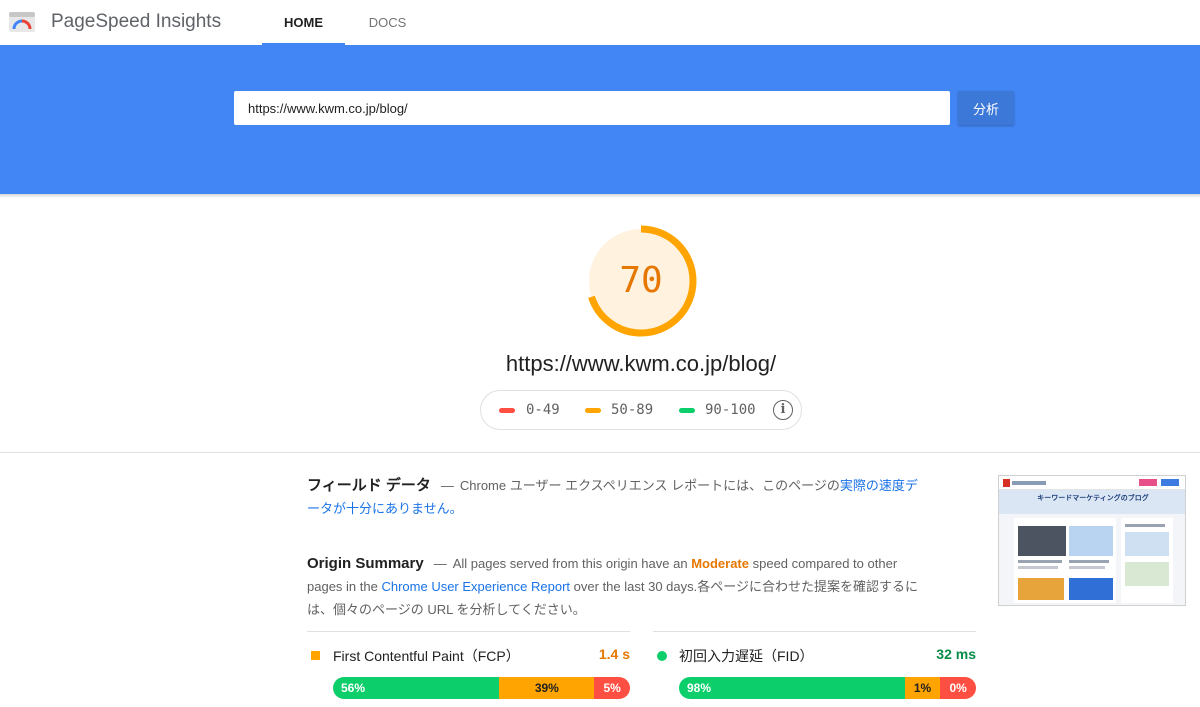 This screenshot has height=707, width=1200. I want to click on fcp-average-segment: 39%, so click(547, 688).